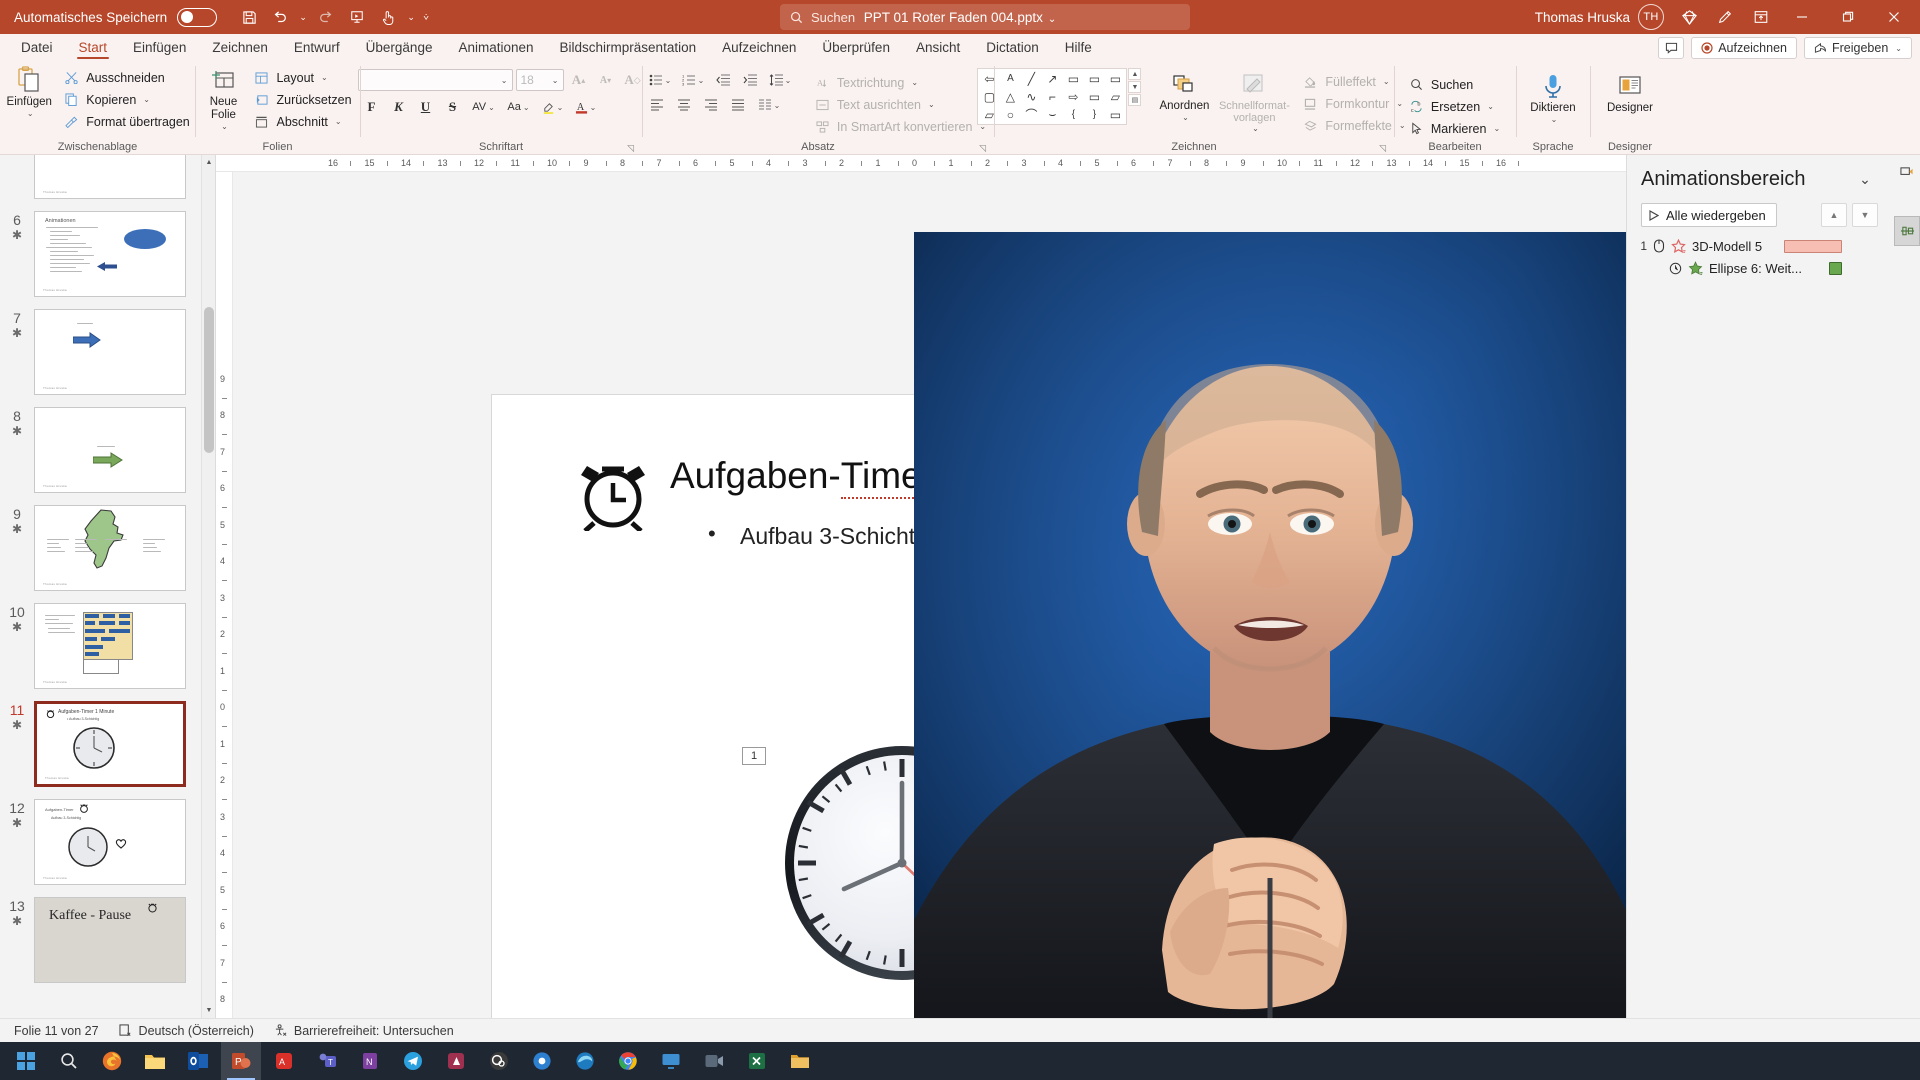  Describe the element at coordinates (159, 47) in the screenshot. I see `tab-einfuegen: Einfügen` at that location.